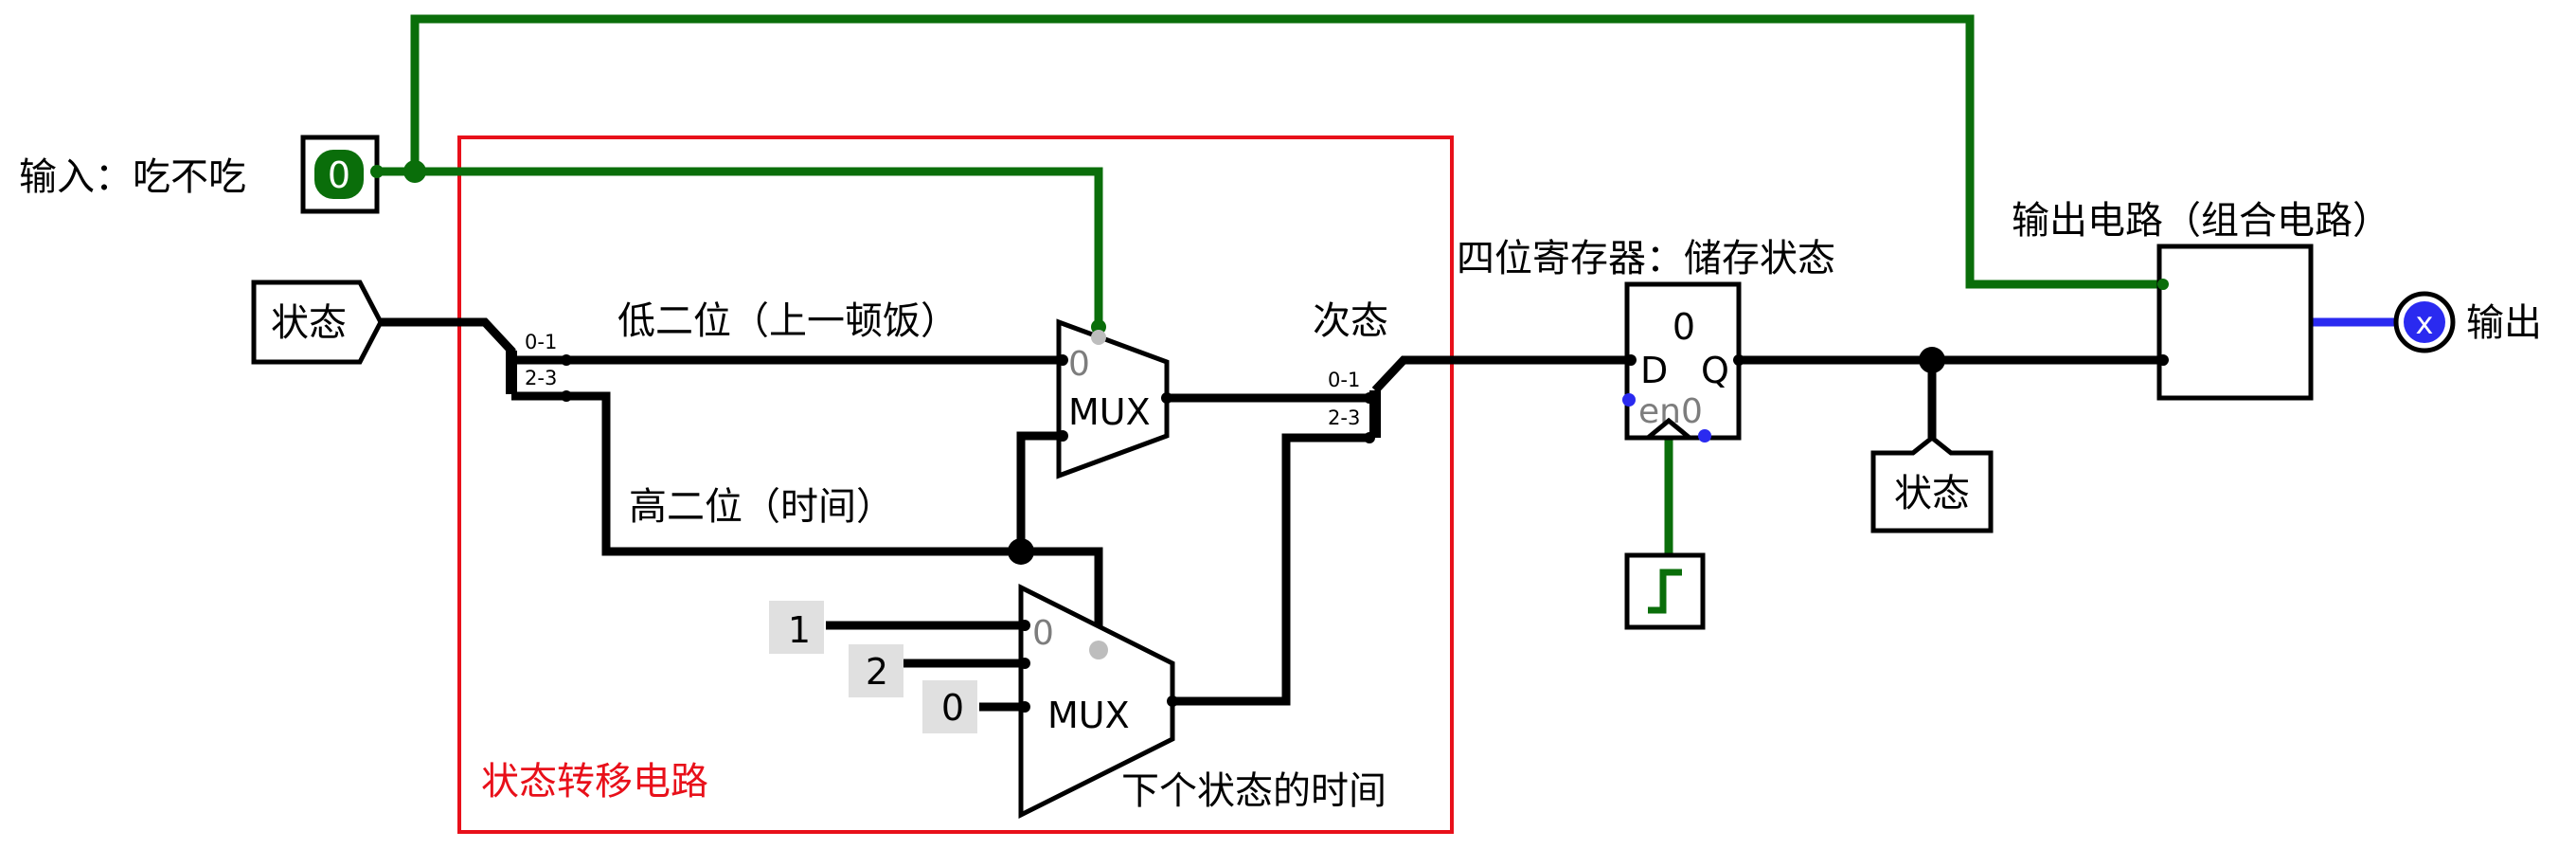  What do you see at coordinates (1369, 398) in the screenshot?
I see `splitter-out-dot-low` at bounding box center [1369, 398].